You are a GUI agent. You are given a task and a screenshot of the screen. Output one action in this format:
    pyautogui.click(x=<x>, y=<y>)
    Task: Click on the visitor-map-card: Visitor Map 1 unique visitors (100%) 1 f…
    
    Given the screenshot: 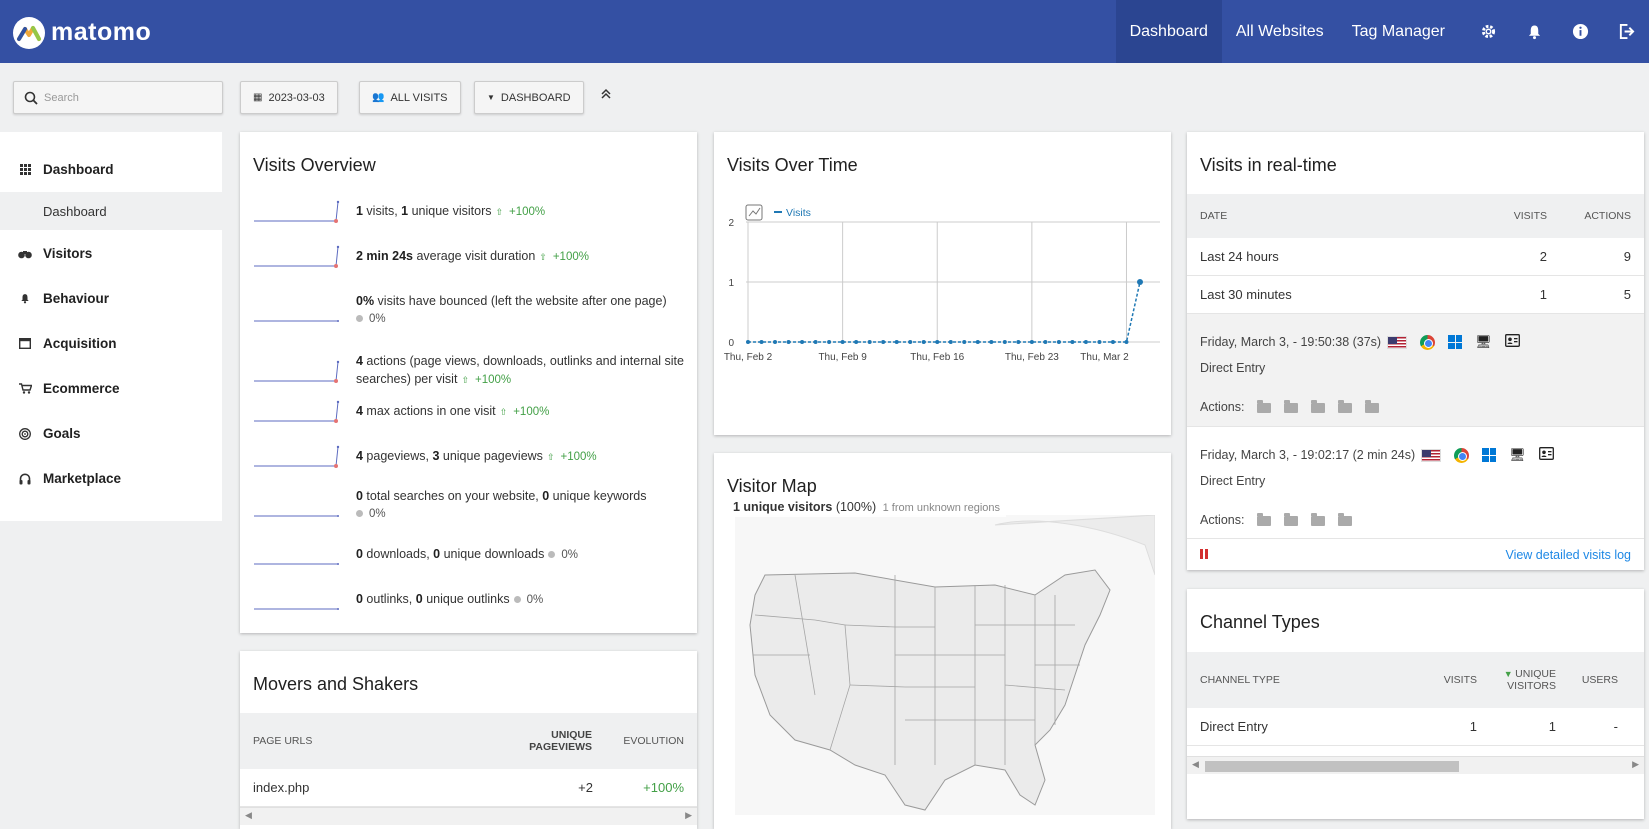 What is the action you would take?
    pyautogui.click(x=942, y=641)
    